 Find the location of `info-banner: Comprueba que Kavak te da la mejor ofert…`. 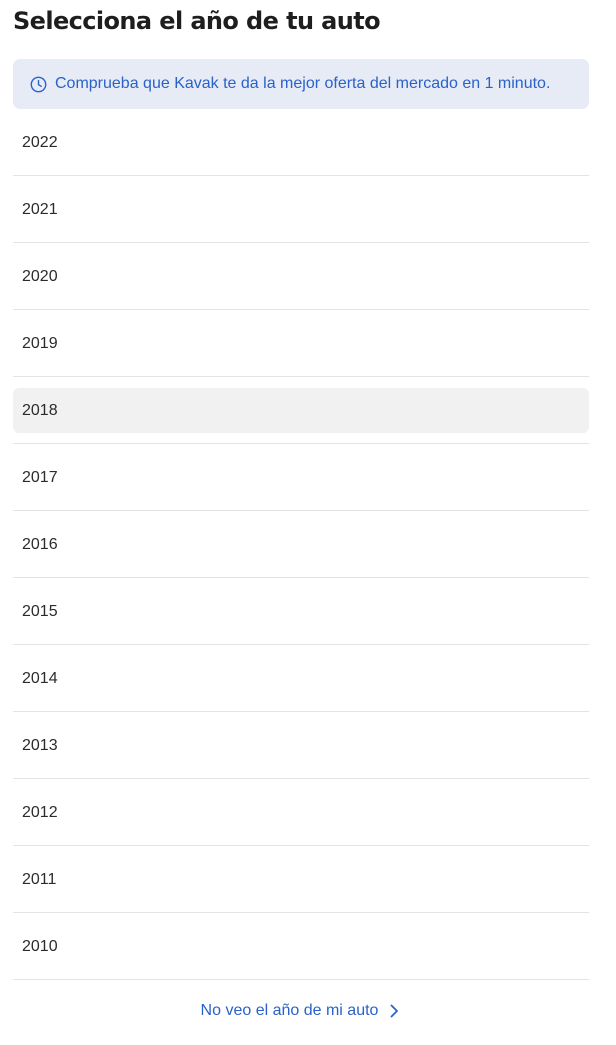

info-banner: Comprueba que Kavak te da la mejor ofert… is located at coordinates (301, 84).